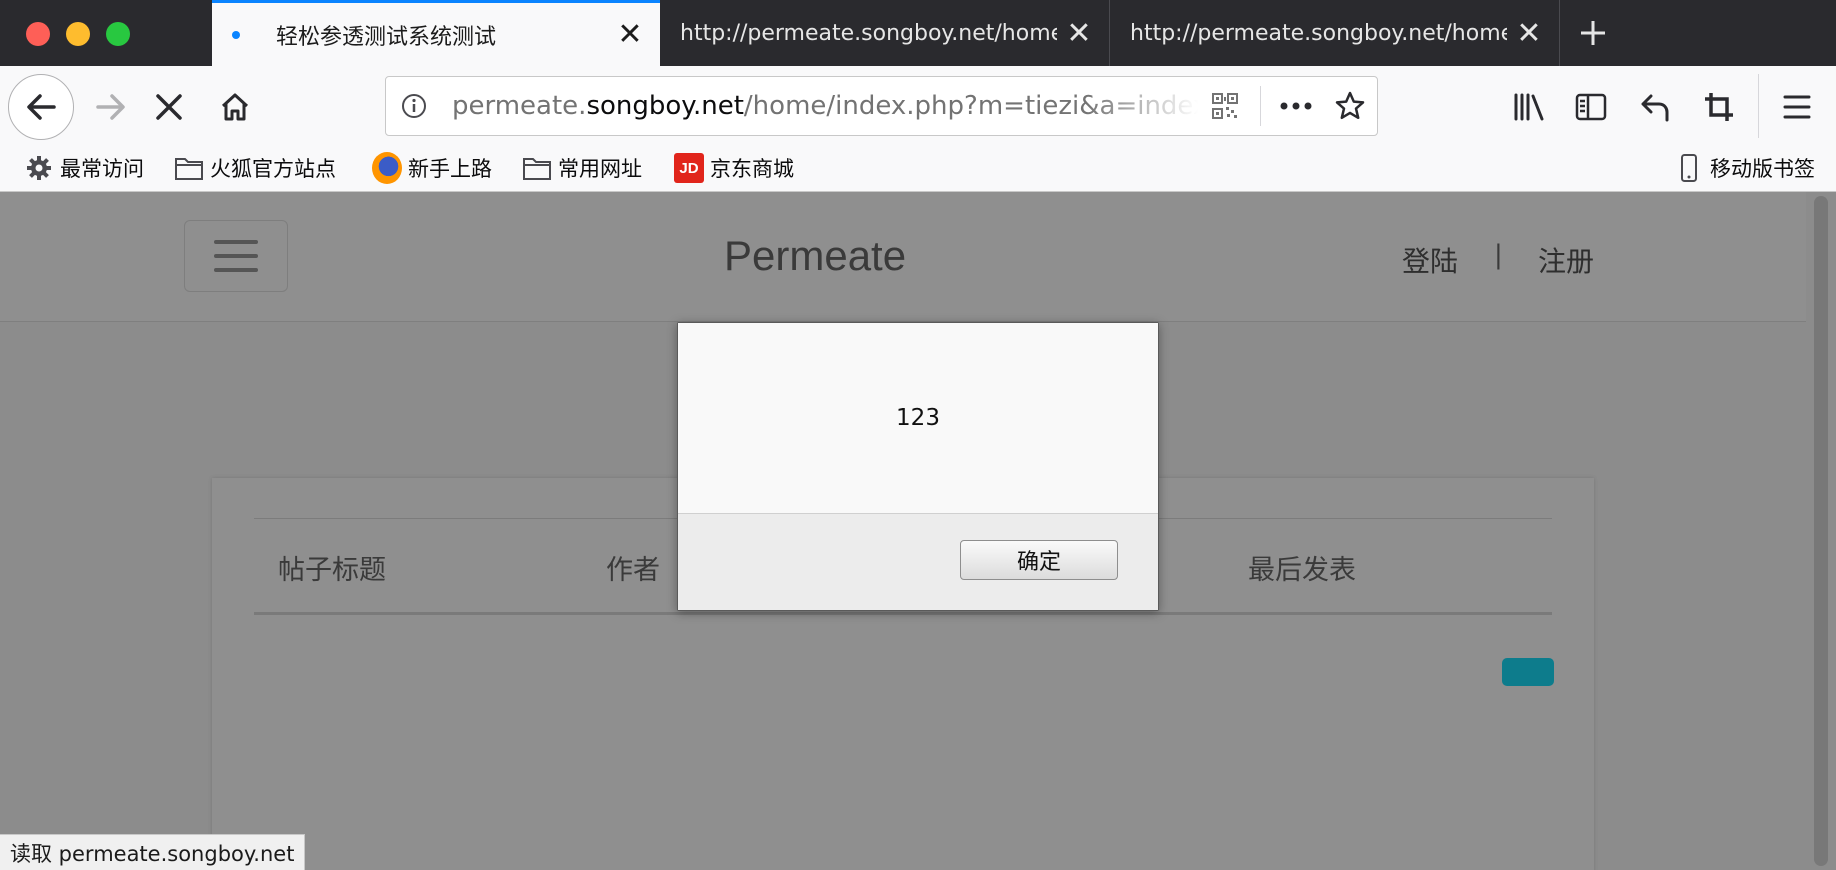 This screenshot has width=1836, height=870. What do you see at coordinates (39, 168) in the screenshot?
I see `gear-icon` at bounding box center [39, 168].